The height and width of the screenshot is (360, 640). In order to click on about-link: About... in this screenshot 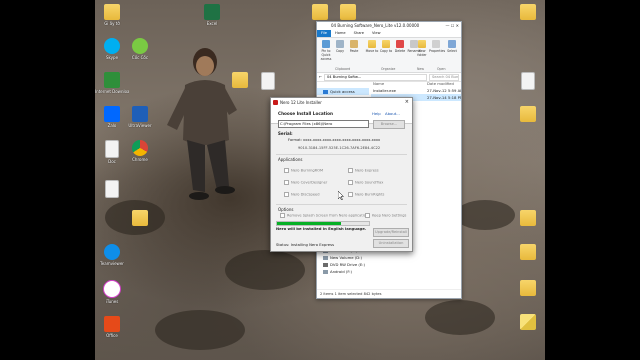, I will do `click(392, 113)`.